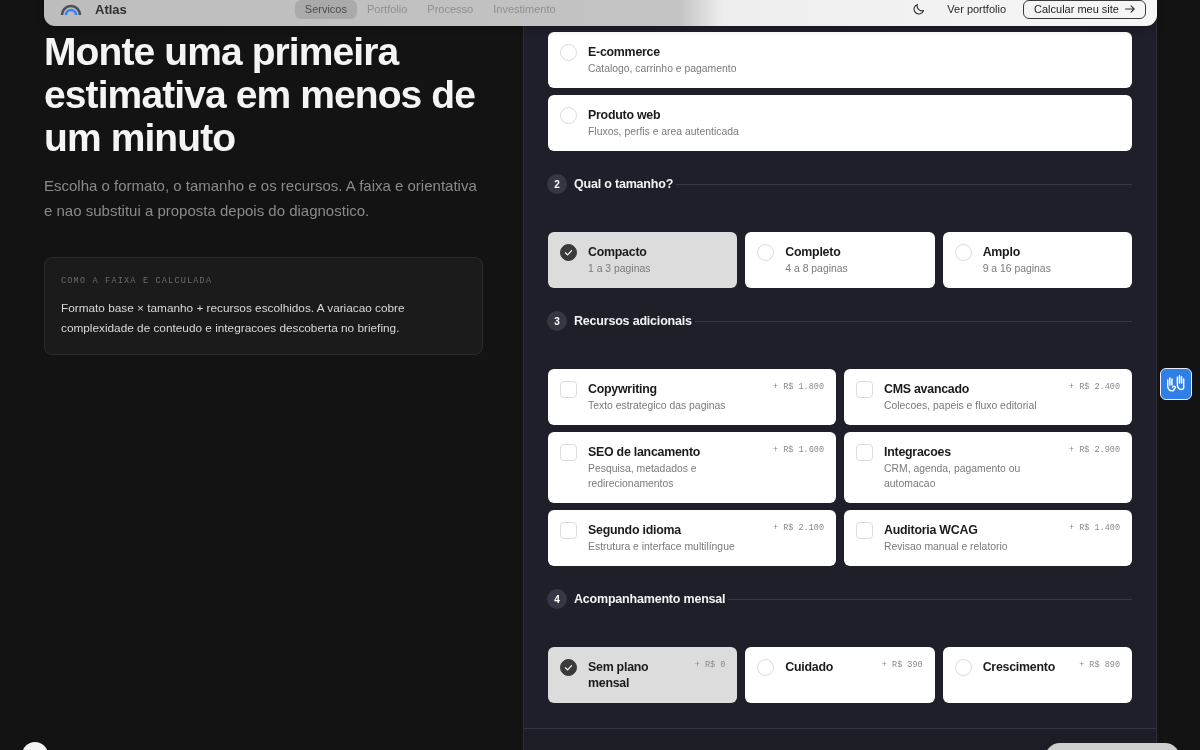 The image size is (1200, 750). Describe the element at coordinates (1094, 450) in the screenshot. I see `option-price: + R$ 2.900` at that location.